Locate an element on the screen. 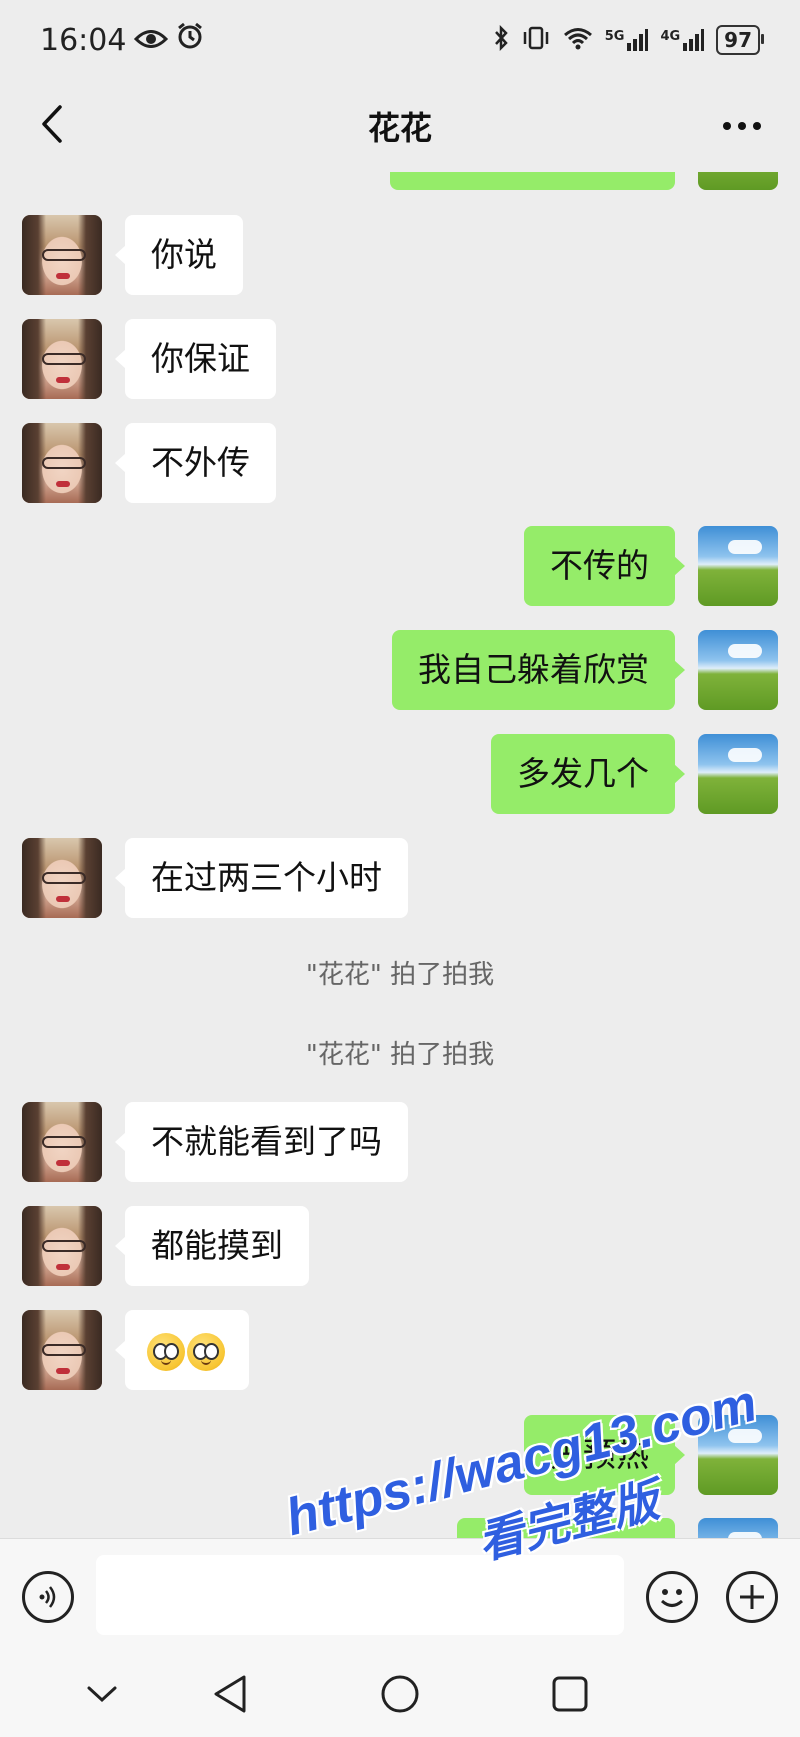 This screenshot has width=800, height=1737. network-5g-label: 5G is located at coordinates (614, 36).